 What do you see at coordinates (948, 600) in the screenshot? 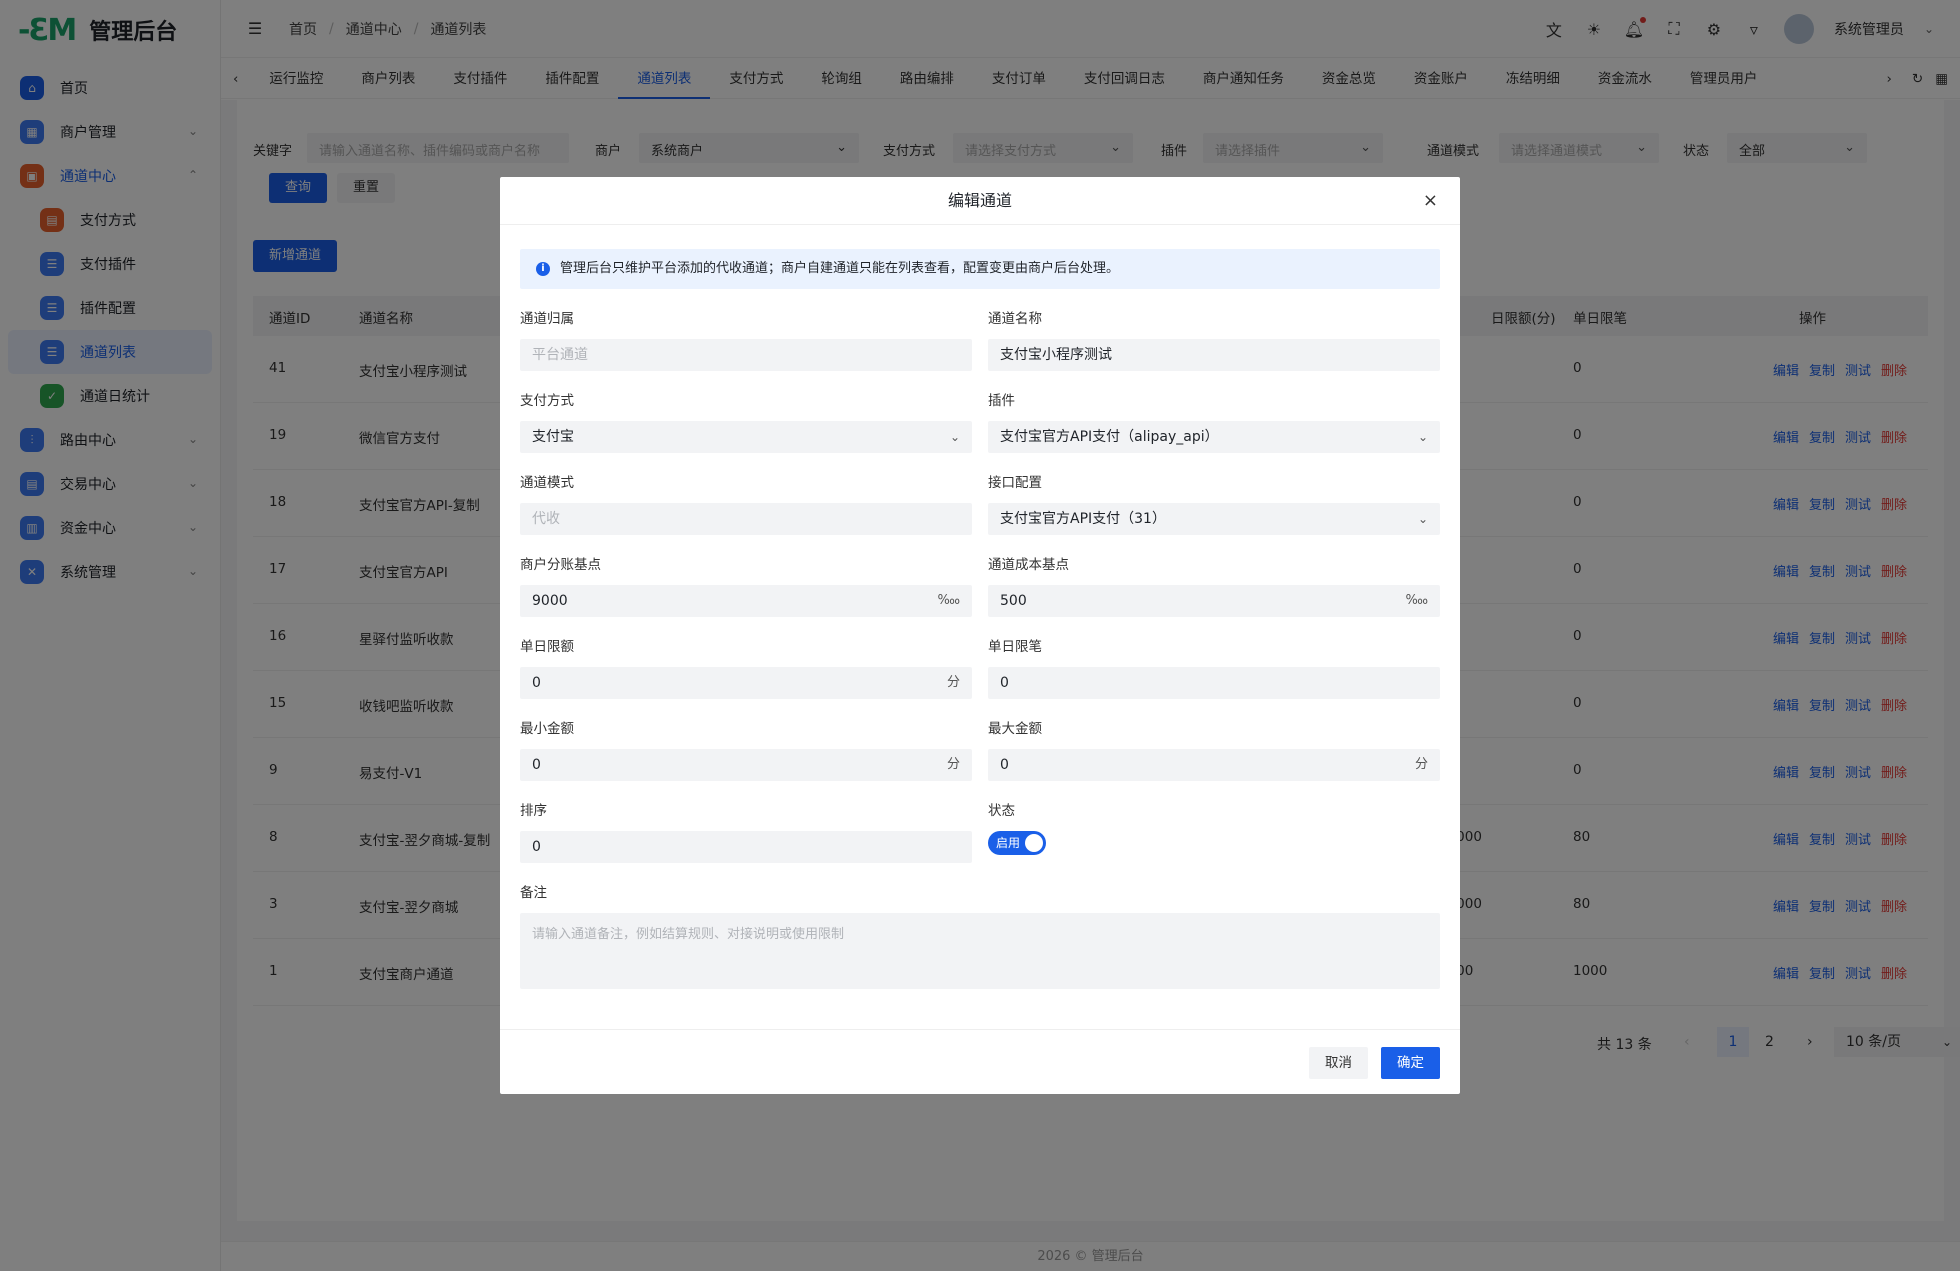
I see `merchant-rate-unit: ‱` at bounding box center [948, 600].